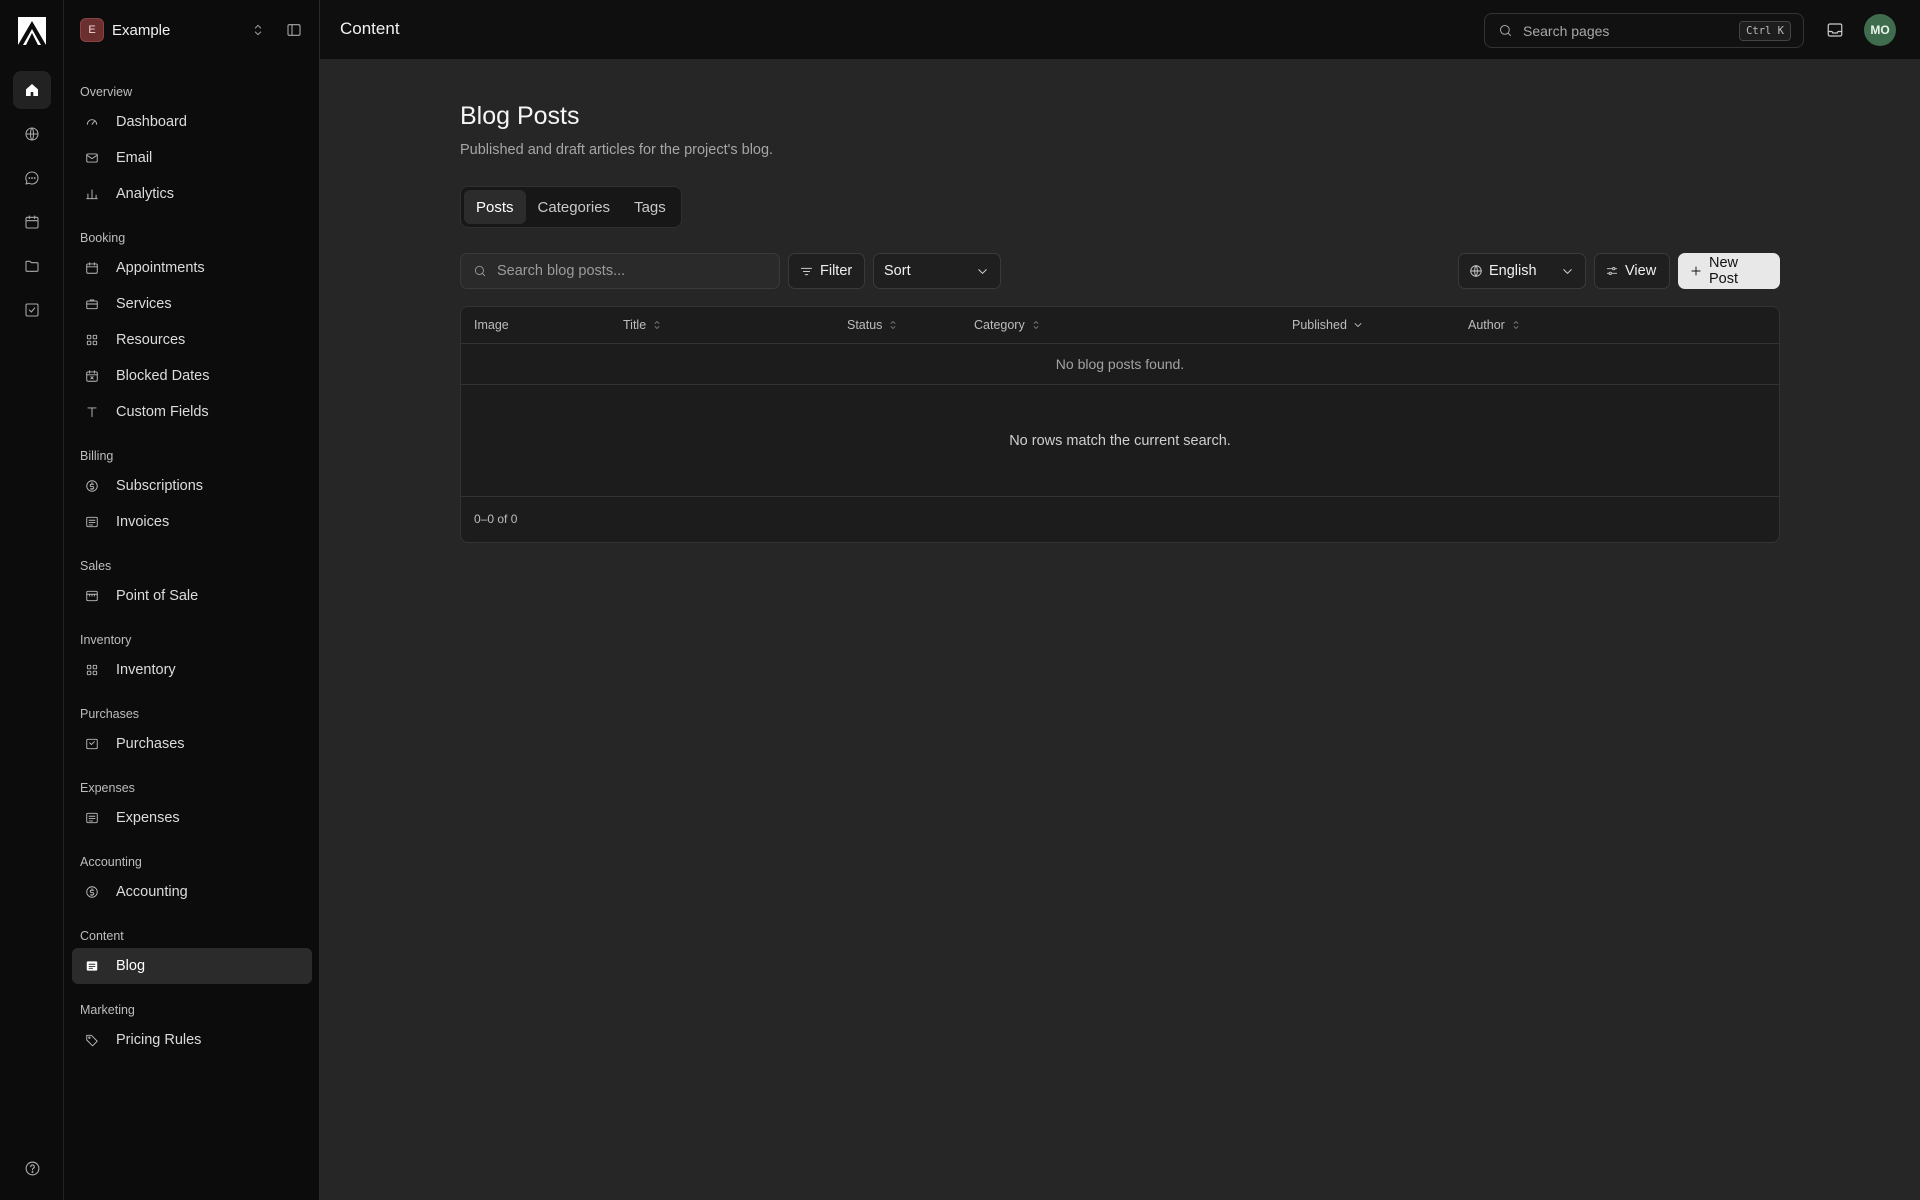 This screenshot has height=1200, width=1920. What do you see at coordinates (192, 892) in the screenshot?
I see `sidebar-item-accounting: Accounting` at bounding box center [192, 892].